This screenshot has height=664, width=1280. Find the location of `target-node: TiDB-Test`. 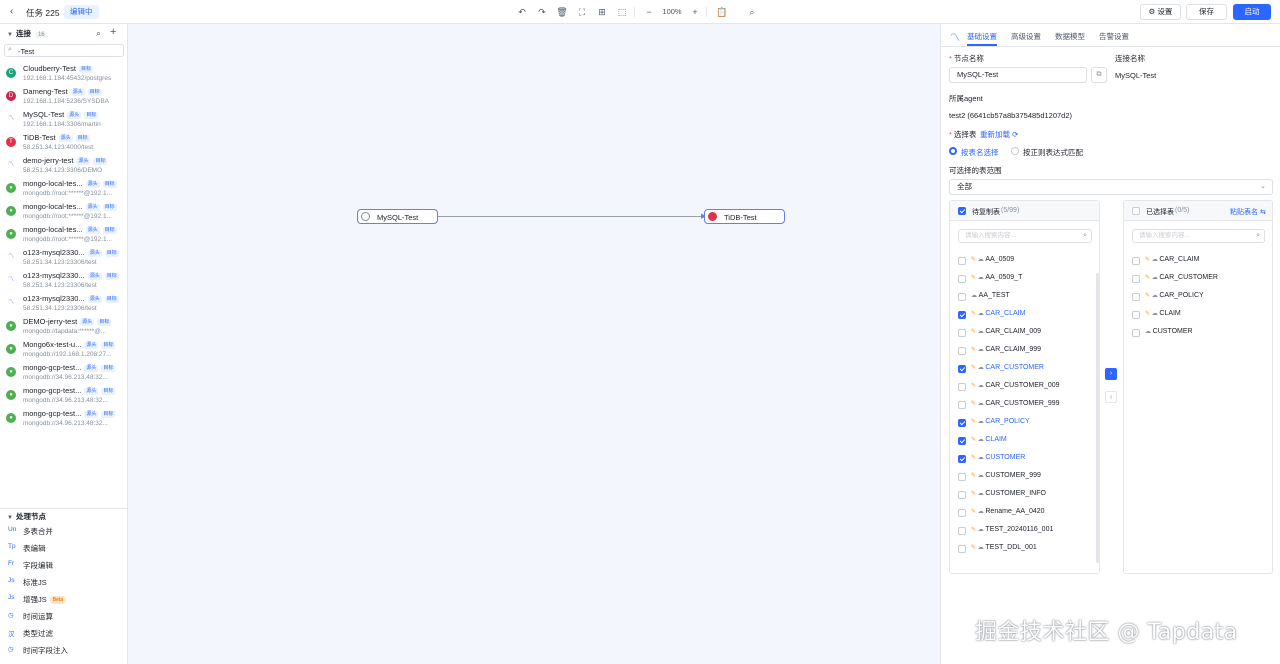

target-node: TiDB-Test is located at coordinates (744, 216).